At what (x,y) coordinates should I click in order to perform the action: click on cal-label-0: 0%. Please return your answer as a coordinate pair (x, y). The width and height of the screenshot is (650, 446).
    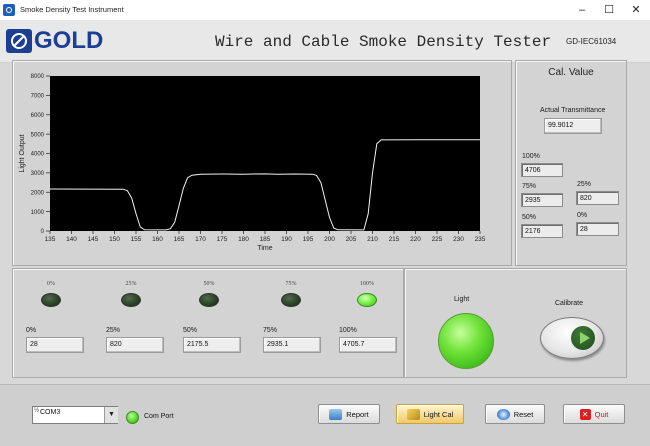
    Looking at the image, I should click on (582, 215).